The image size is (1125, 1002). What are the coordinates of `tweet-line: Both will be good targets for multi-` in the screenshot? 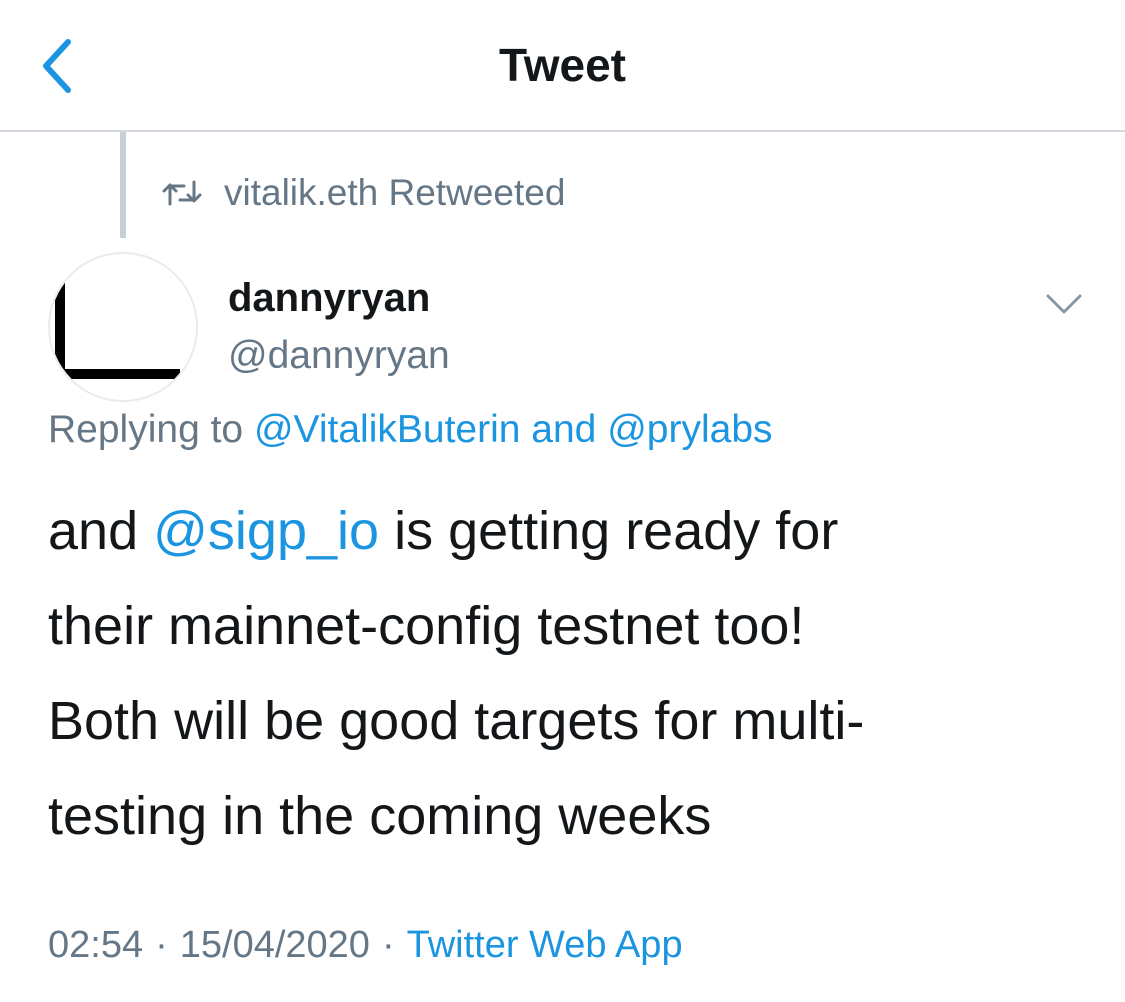 It's located at (456, 721).